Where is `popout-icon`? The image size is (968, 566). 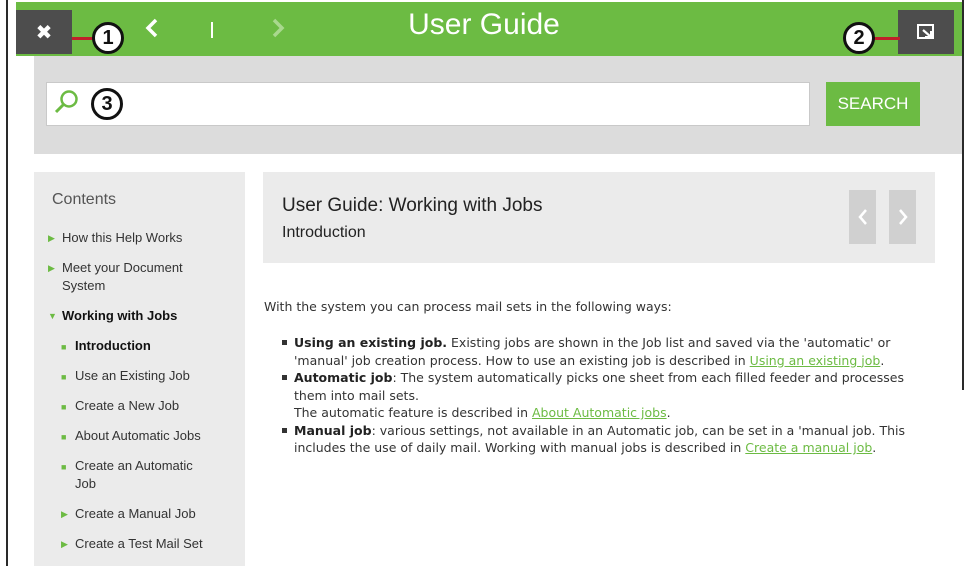 popout-icon is located at coordinates (925, 31).